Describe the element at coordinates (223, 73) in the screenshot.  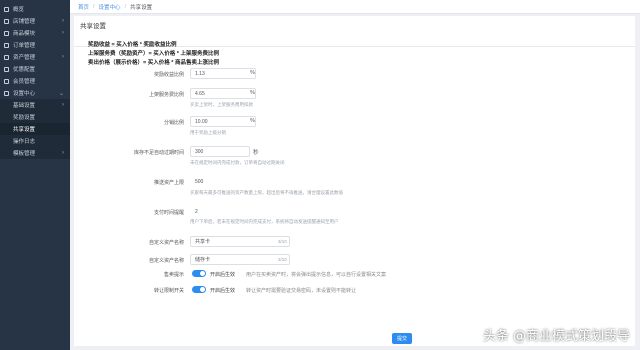
I see `reward-ratio-input: 1.13` at that location.